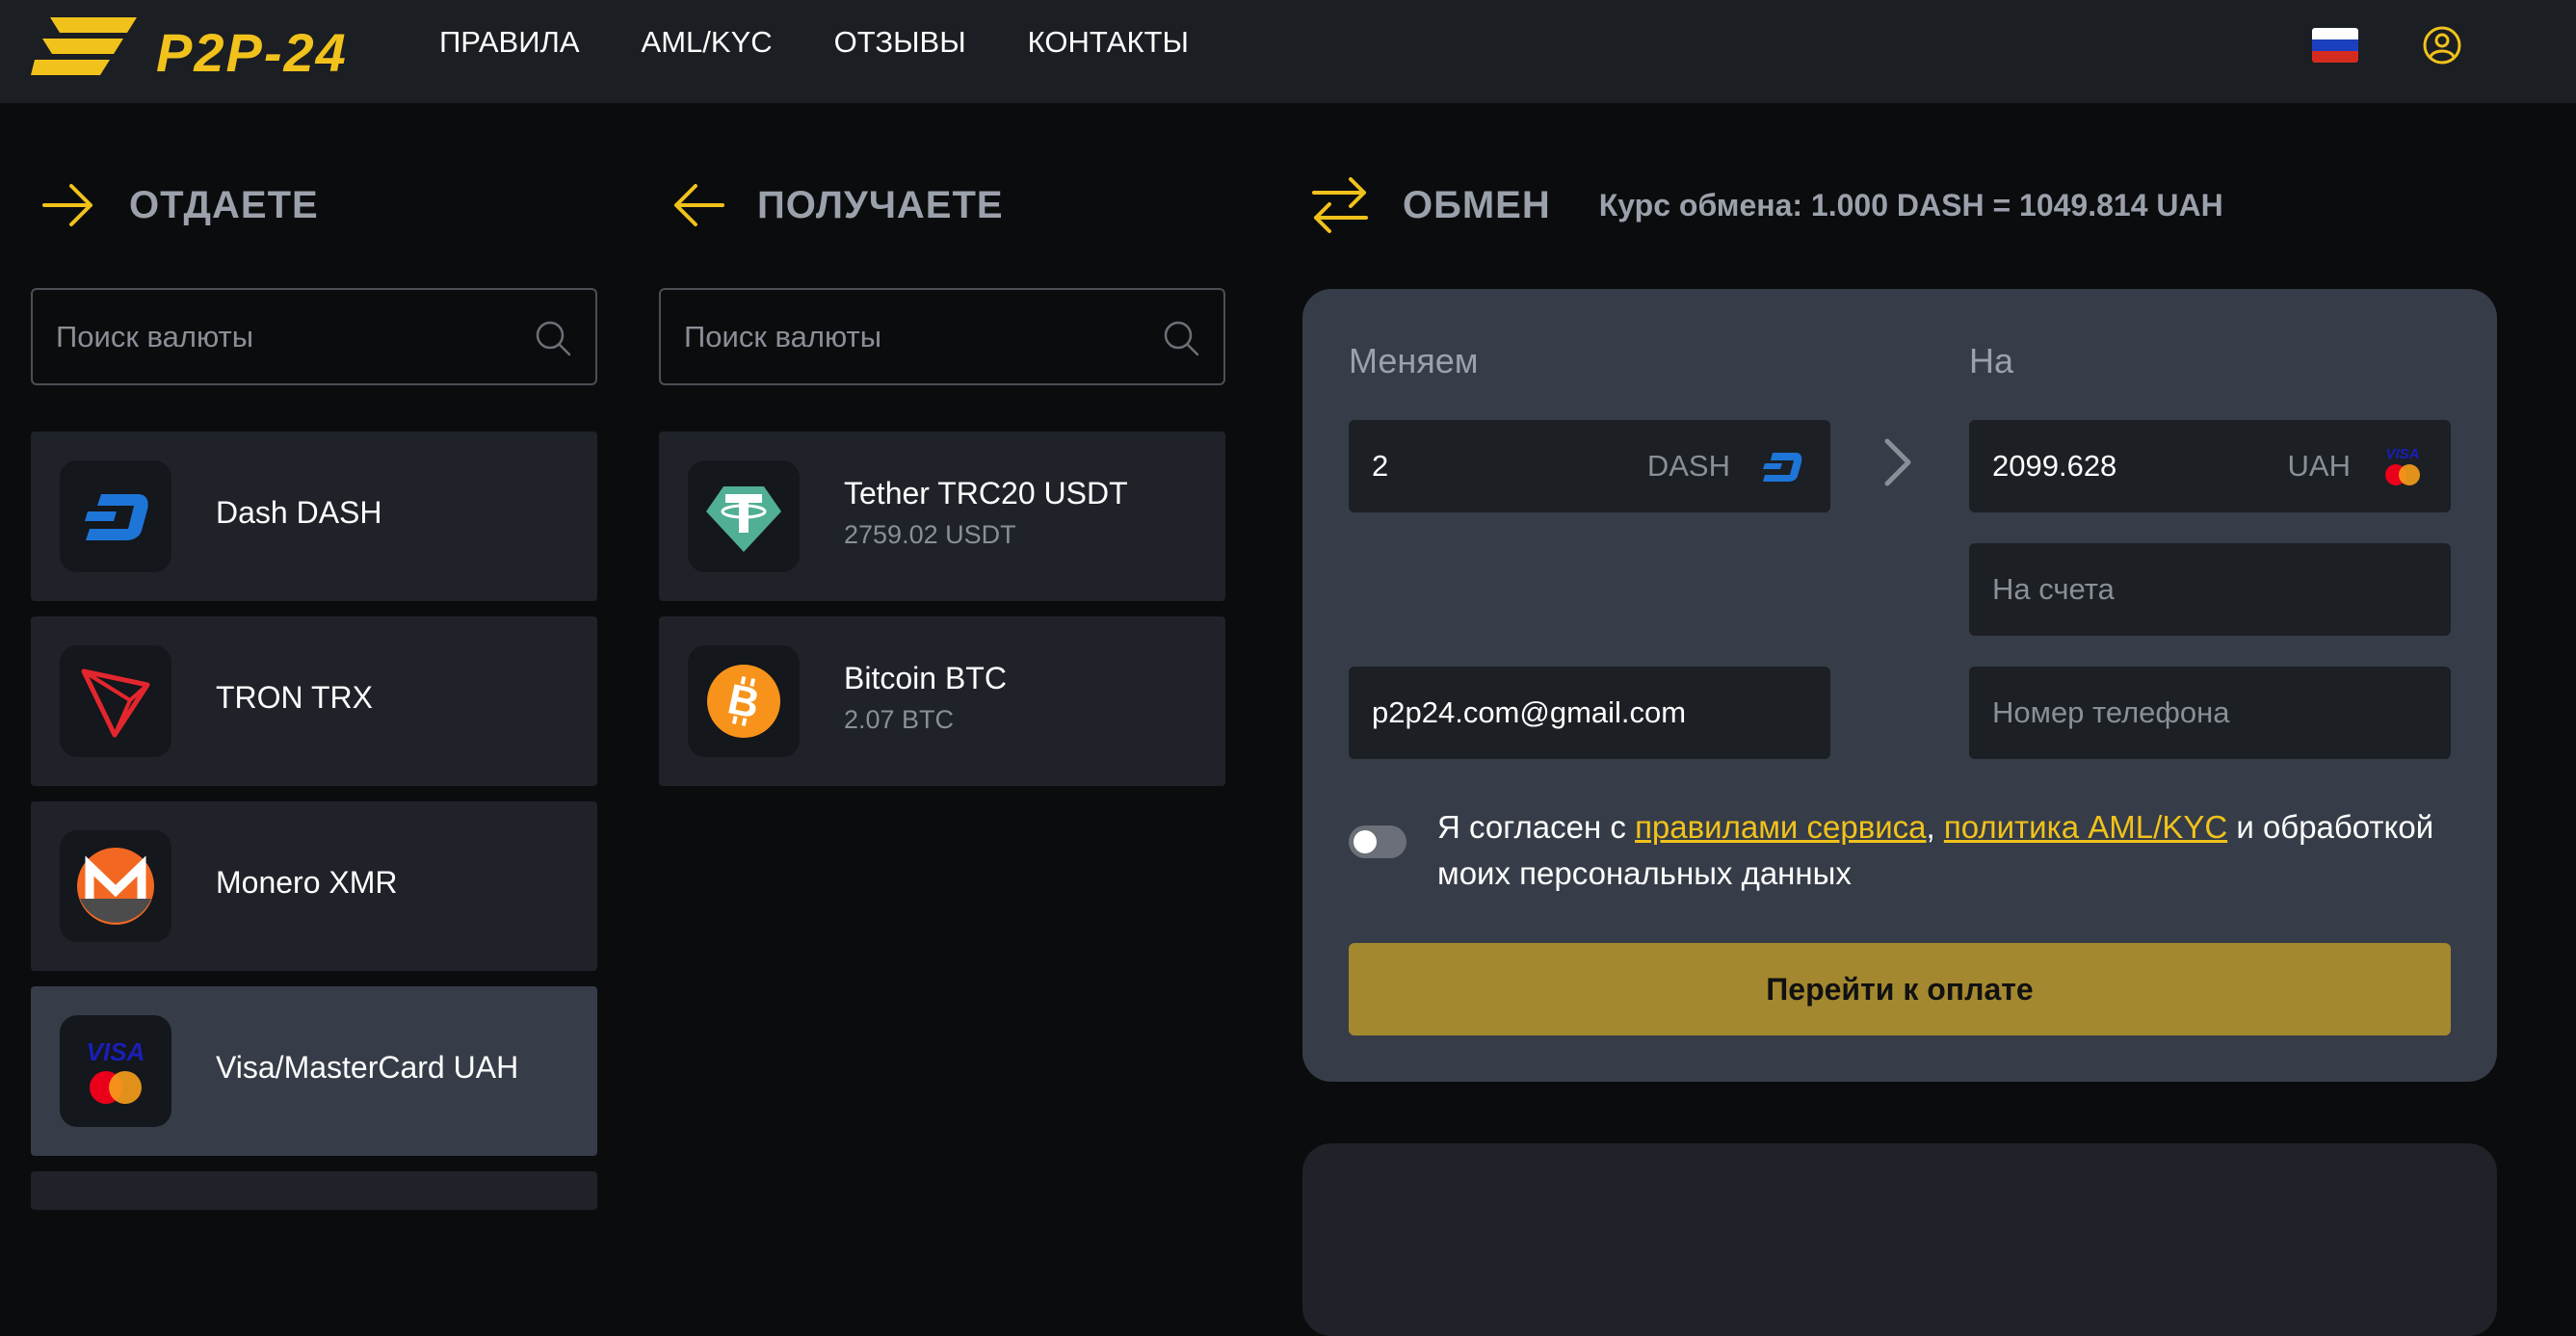  What do you see at coordinates (1516, 466) in the screenshot?
I see `from-amount-input` at bounding box center [1516, 466].